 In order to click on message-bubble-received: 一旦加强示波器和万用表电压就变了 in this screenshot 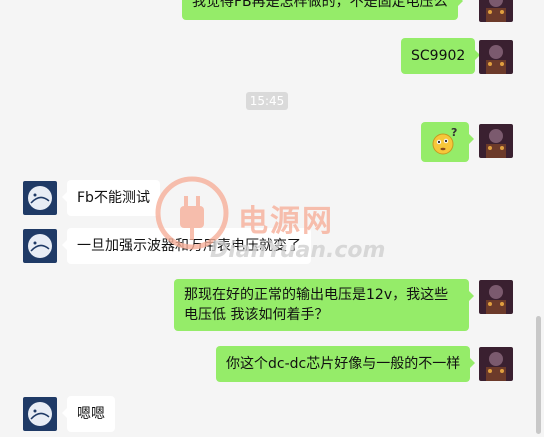, I will do `click(186, 246)`.